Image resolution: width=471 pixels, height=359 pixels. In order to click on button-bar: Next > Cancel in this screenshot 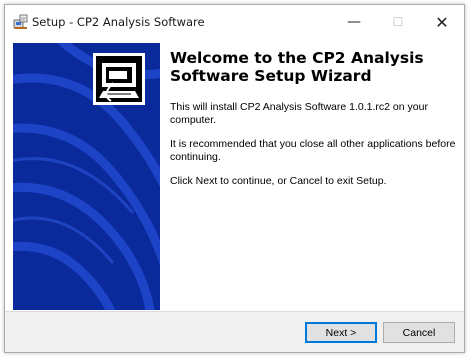, I will do `click(234, 331)`.